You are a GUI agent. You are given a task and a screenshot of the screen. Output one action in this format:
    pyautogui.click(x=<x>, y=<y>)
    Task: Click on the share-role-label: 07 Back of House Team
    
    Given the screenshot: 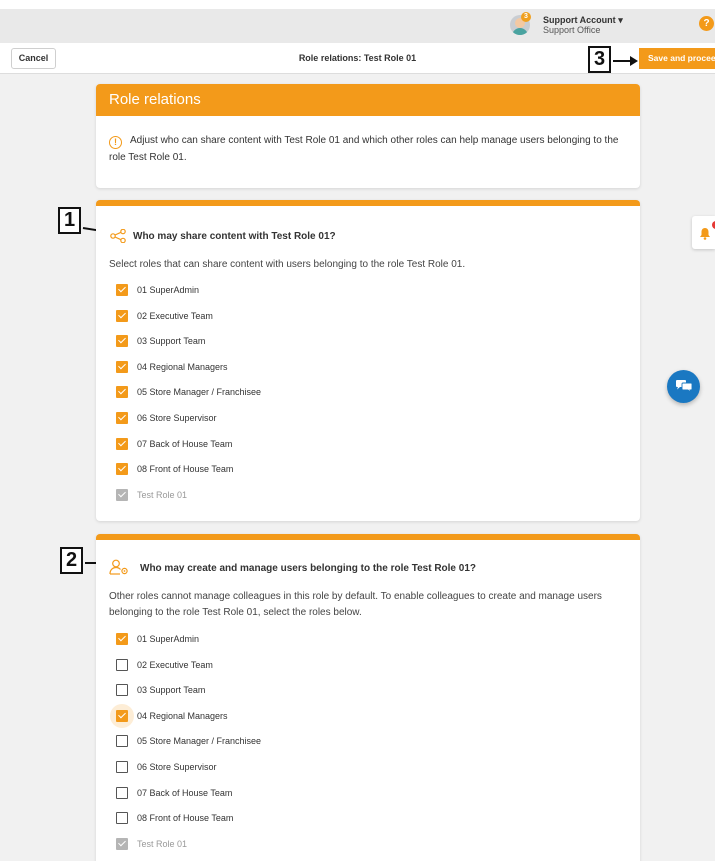 What is the action you would take?
    pyautogui.click(x=185, y=443)
    